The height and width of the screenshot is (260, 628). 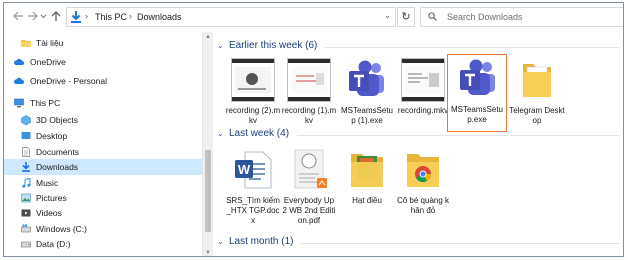 I want to click on nav-item-3d-objects: 3D Objects, so click(x=103, y=120).